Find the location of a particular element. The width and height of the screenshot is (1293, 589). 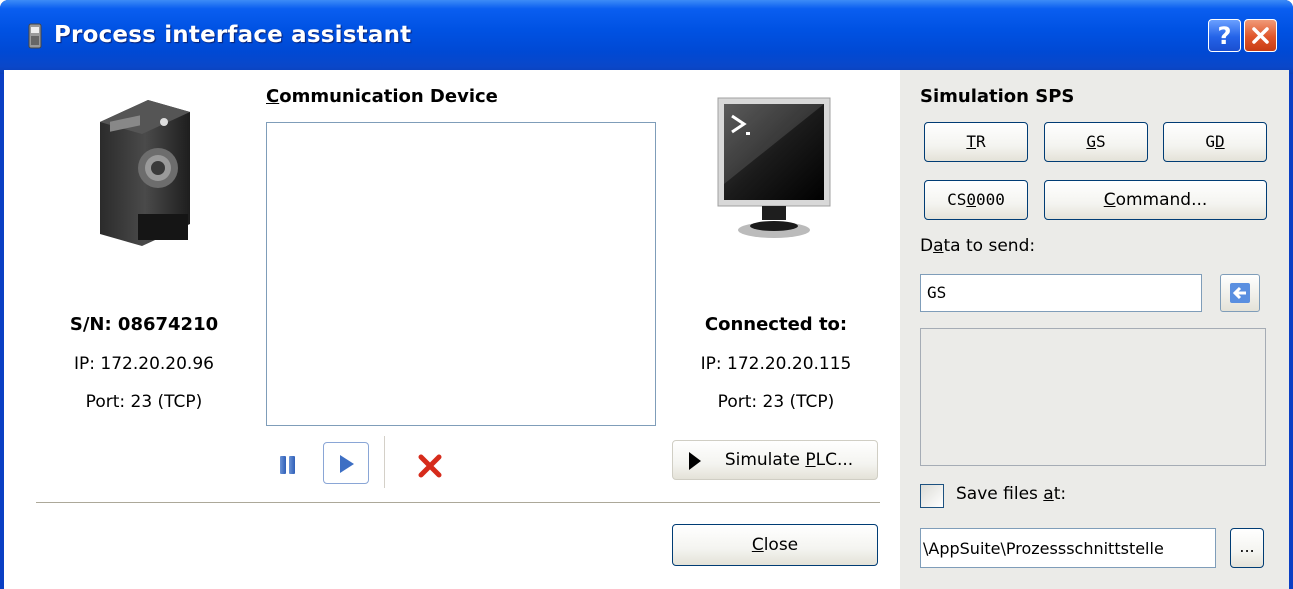

connected-to-title: Connected to: is located at coordinates (776, 324).